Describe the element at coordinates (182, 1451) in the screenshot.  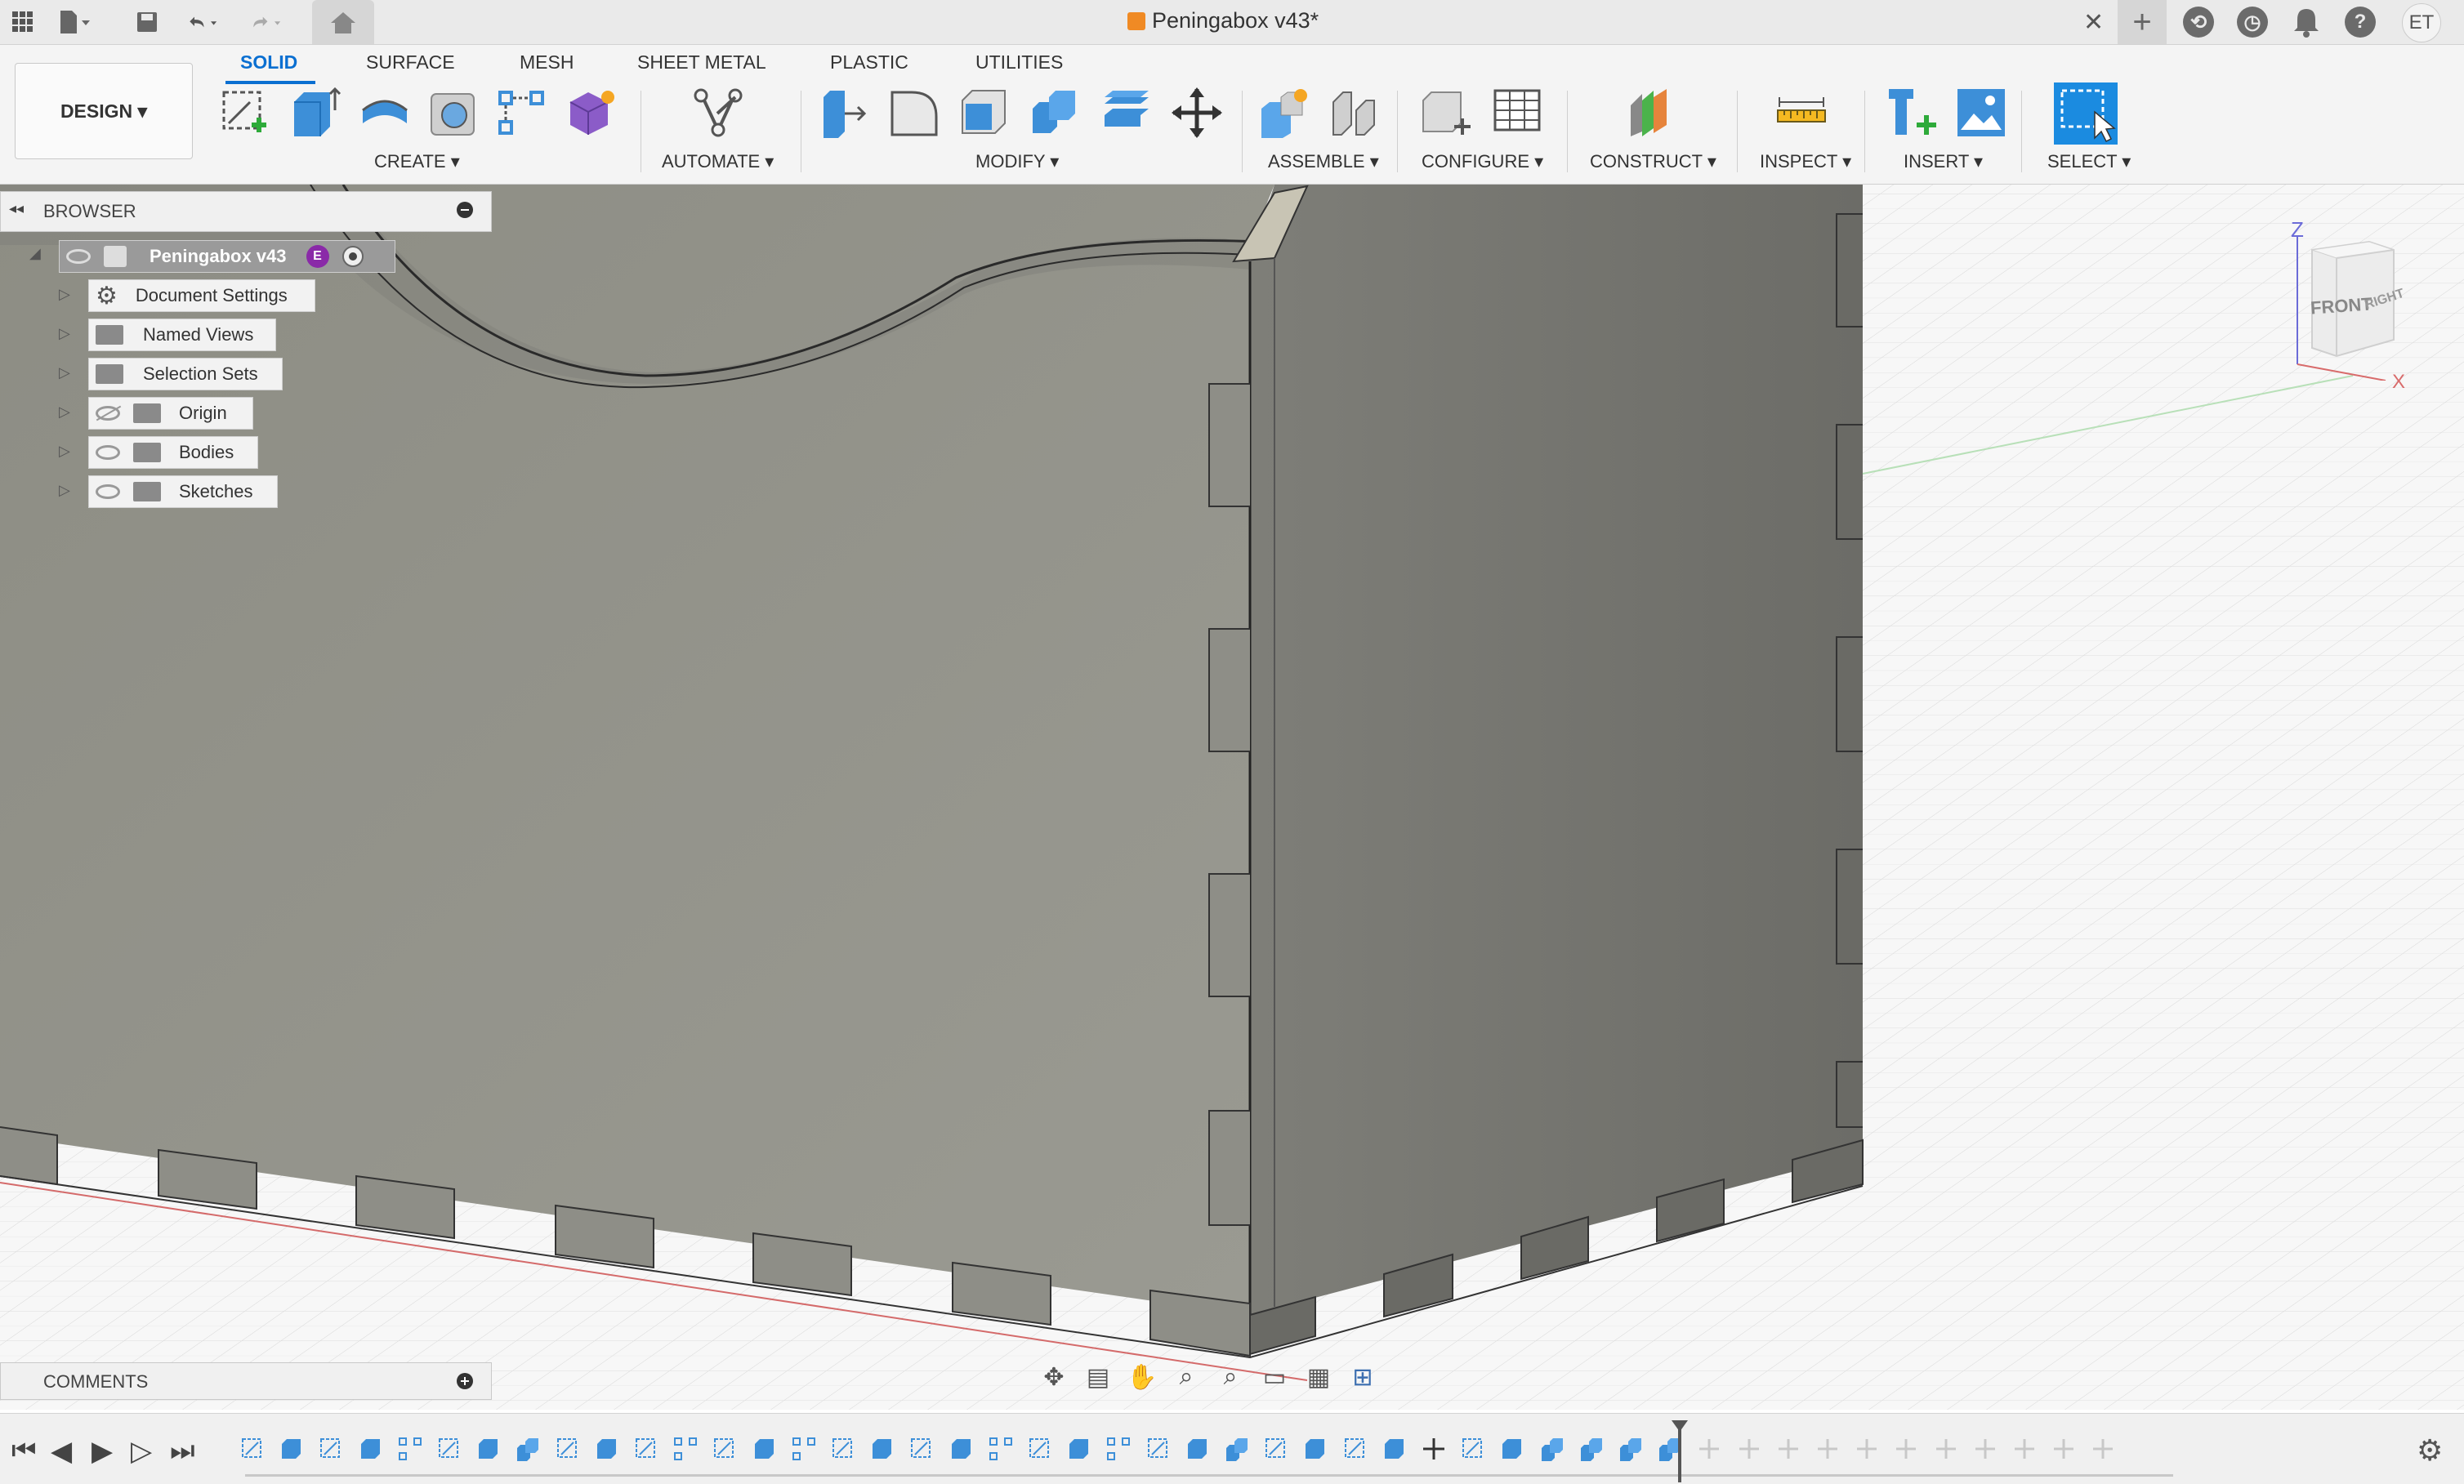
I see `timeline-last-icon: ⏭` at that location.